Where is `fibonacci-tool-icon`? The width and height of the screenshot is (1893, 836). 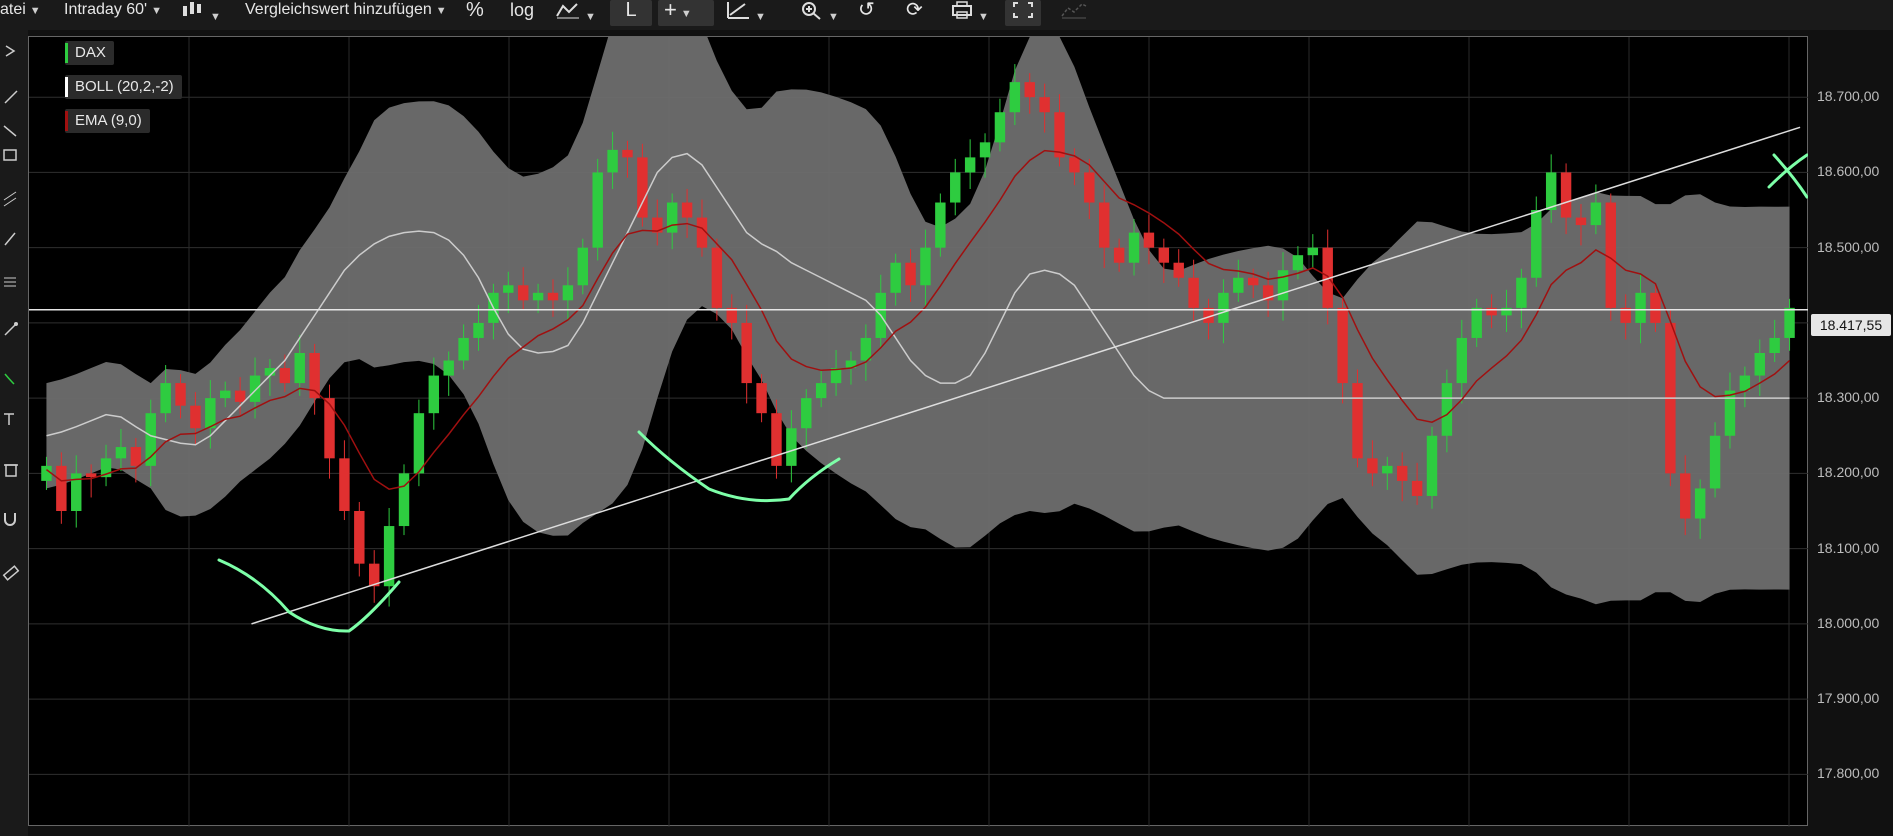 fibonacci-tool-icon is located at coordinates (11, 281).